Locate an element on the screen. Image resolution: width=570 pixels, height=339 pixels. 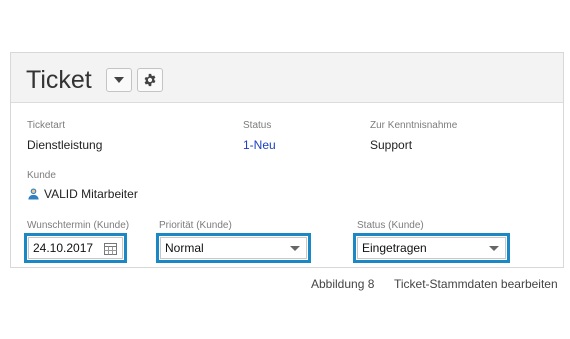
status-label: Status is located at coordinates (257, 125).